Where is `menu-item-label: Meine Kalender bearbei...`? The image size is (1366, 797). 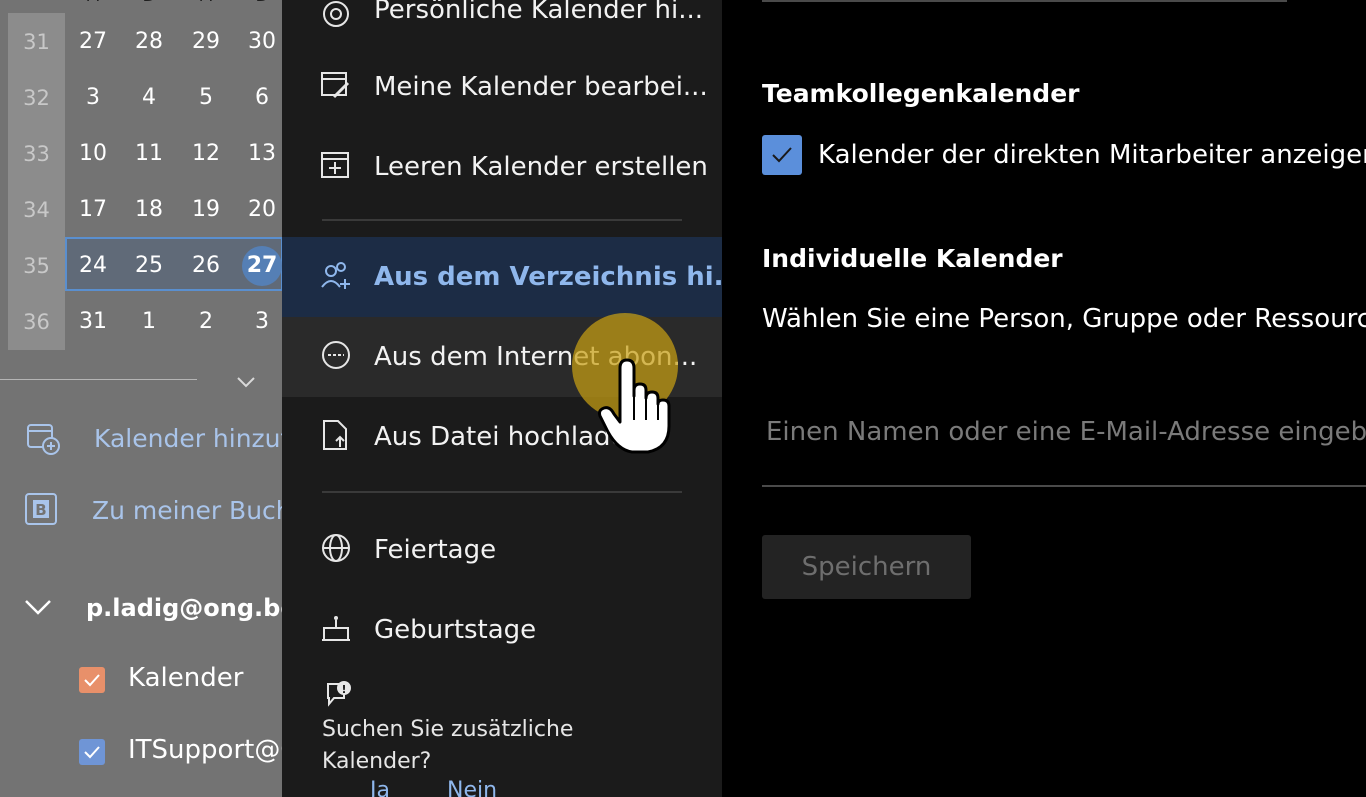 menu-item-label: Meine Kalender bearbei... is located at coordinates (541, 87).